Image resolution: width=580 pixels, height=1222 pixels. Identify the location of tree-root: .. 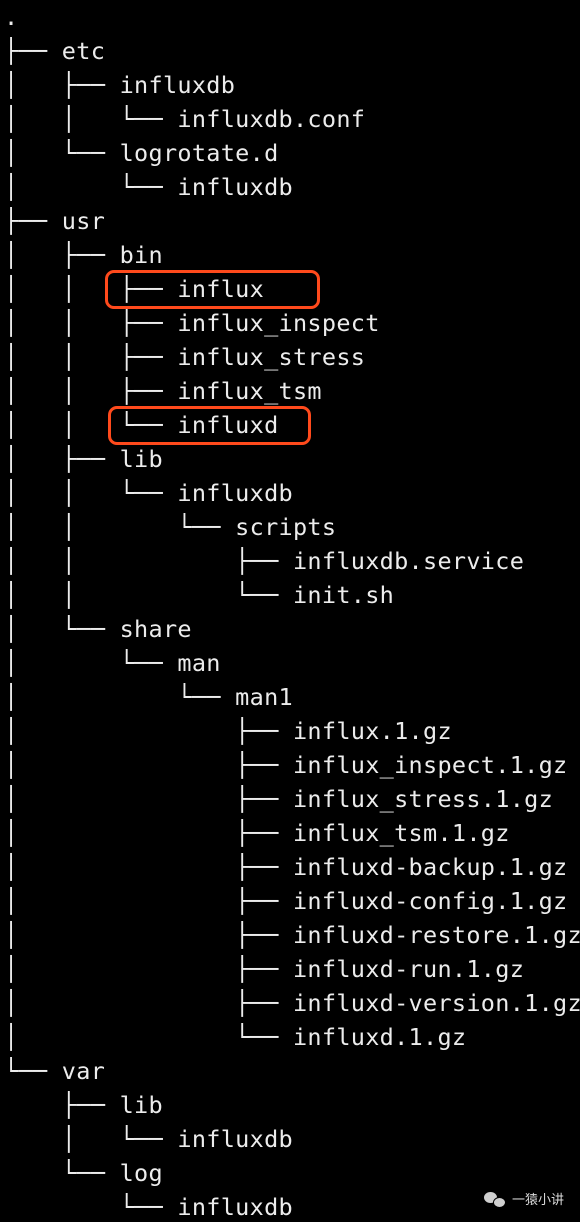
(11, 17).